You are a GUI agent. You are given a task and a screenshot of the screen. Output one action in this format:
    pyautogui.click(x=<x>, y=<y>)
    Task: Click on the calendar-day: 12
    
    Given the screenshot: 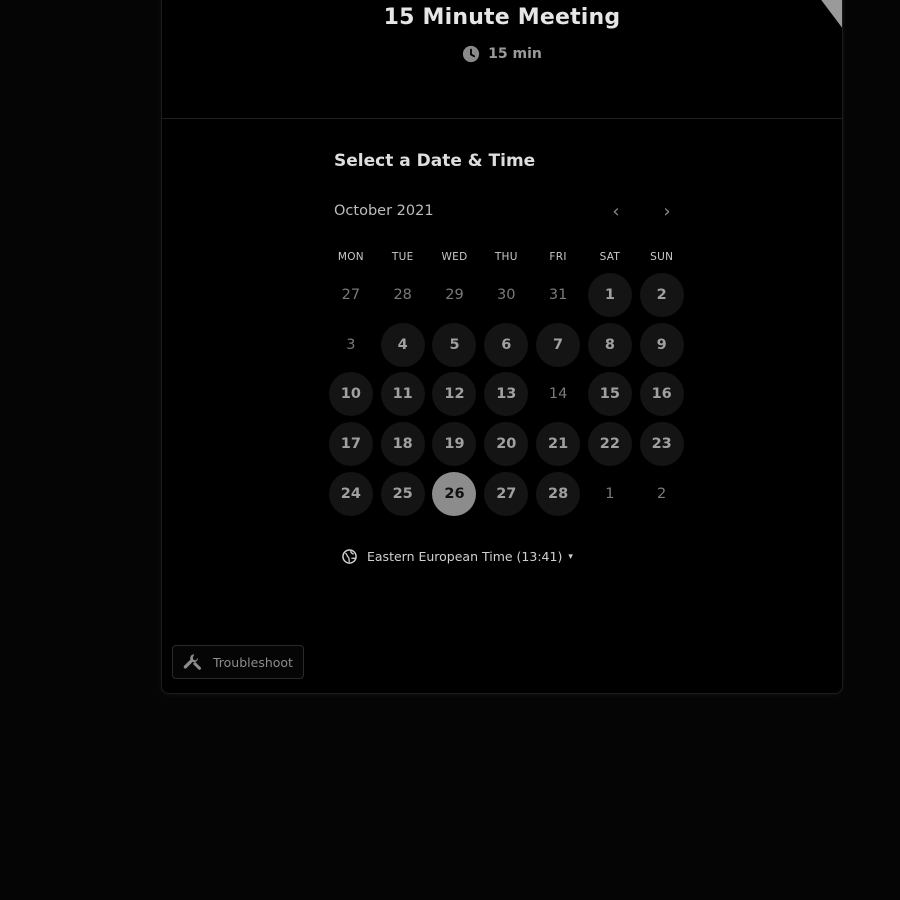 What is the action you would take?
    pyautogui.click(x=455, y=394)
    